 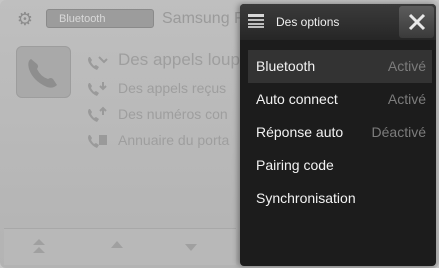 I want to click on menu-header: Des options, so click(x=338, y=22).